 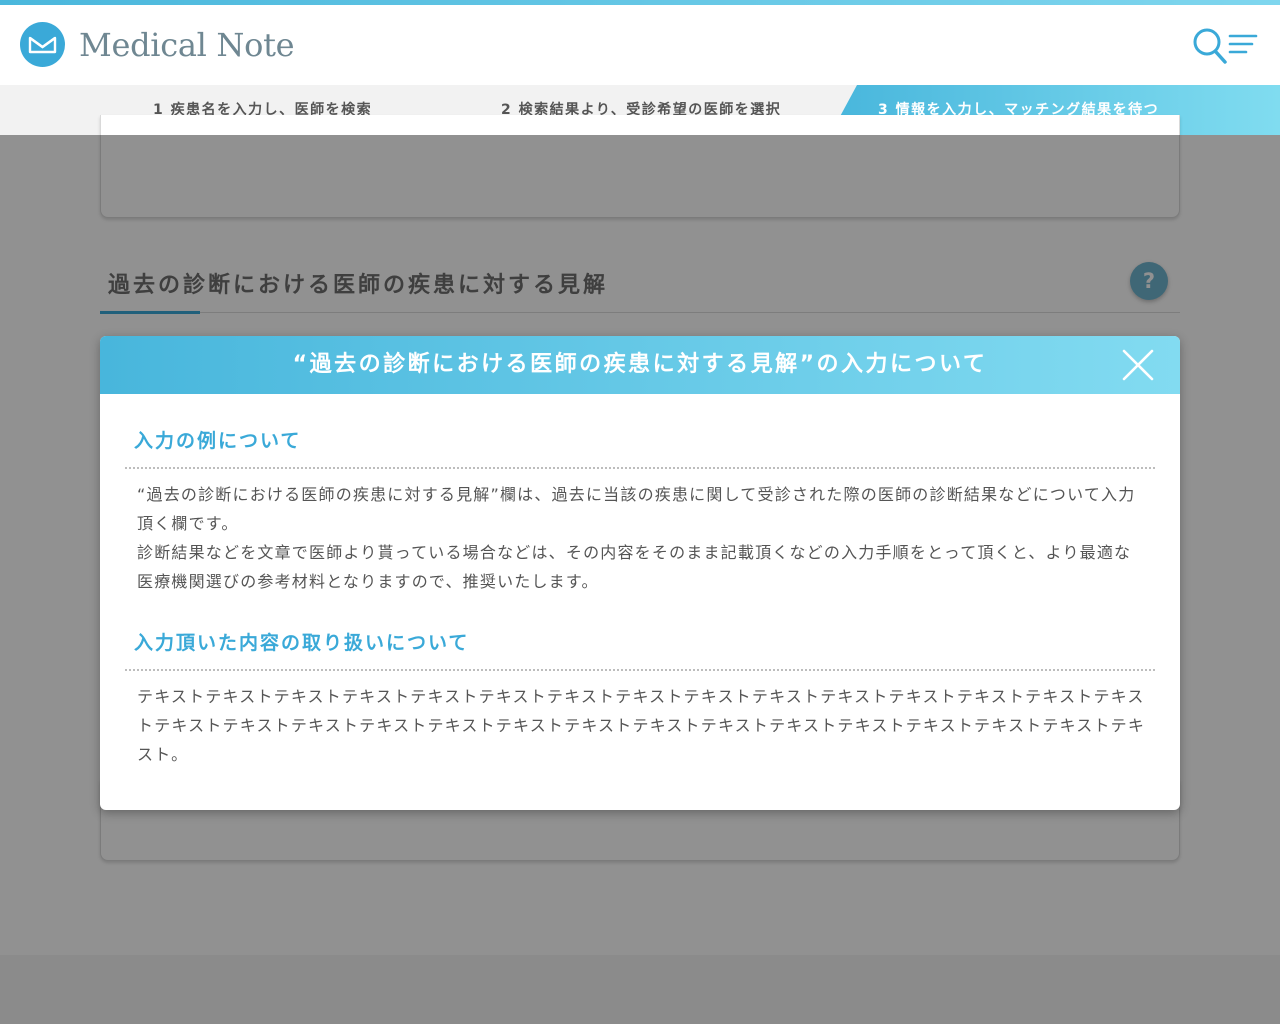 I want to click on modal-header: “過去の診断における医師の疾患に対する見解”の入力について, so click(x=640, y=365).